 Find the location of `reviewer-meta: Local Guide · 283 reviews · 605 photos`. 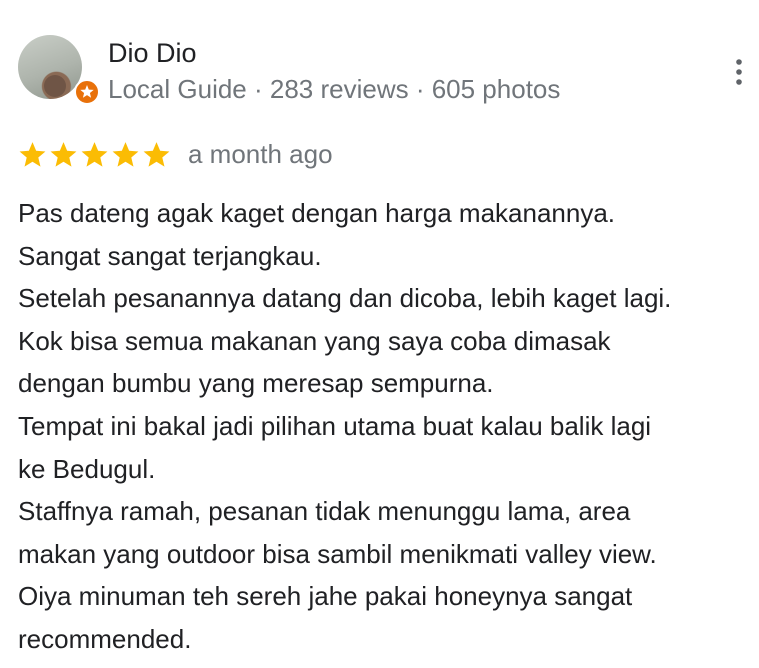

reviewer-meta: Local Guide · 283 reviews · 605 photos is located at coordinates (334, 89).